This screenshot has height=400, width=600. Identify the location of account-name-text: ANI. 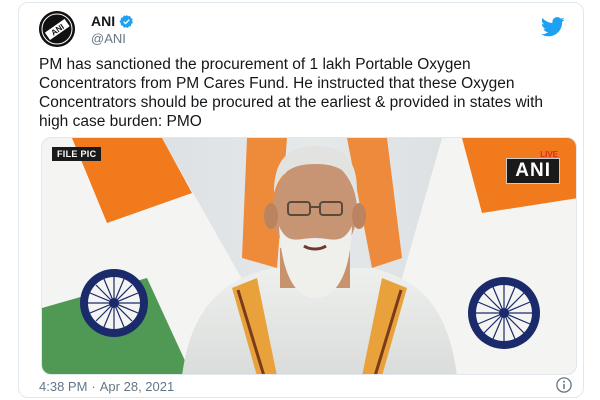
(103, 21).